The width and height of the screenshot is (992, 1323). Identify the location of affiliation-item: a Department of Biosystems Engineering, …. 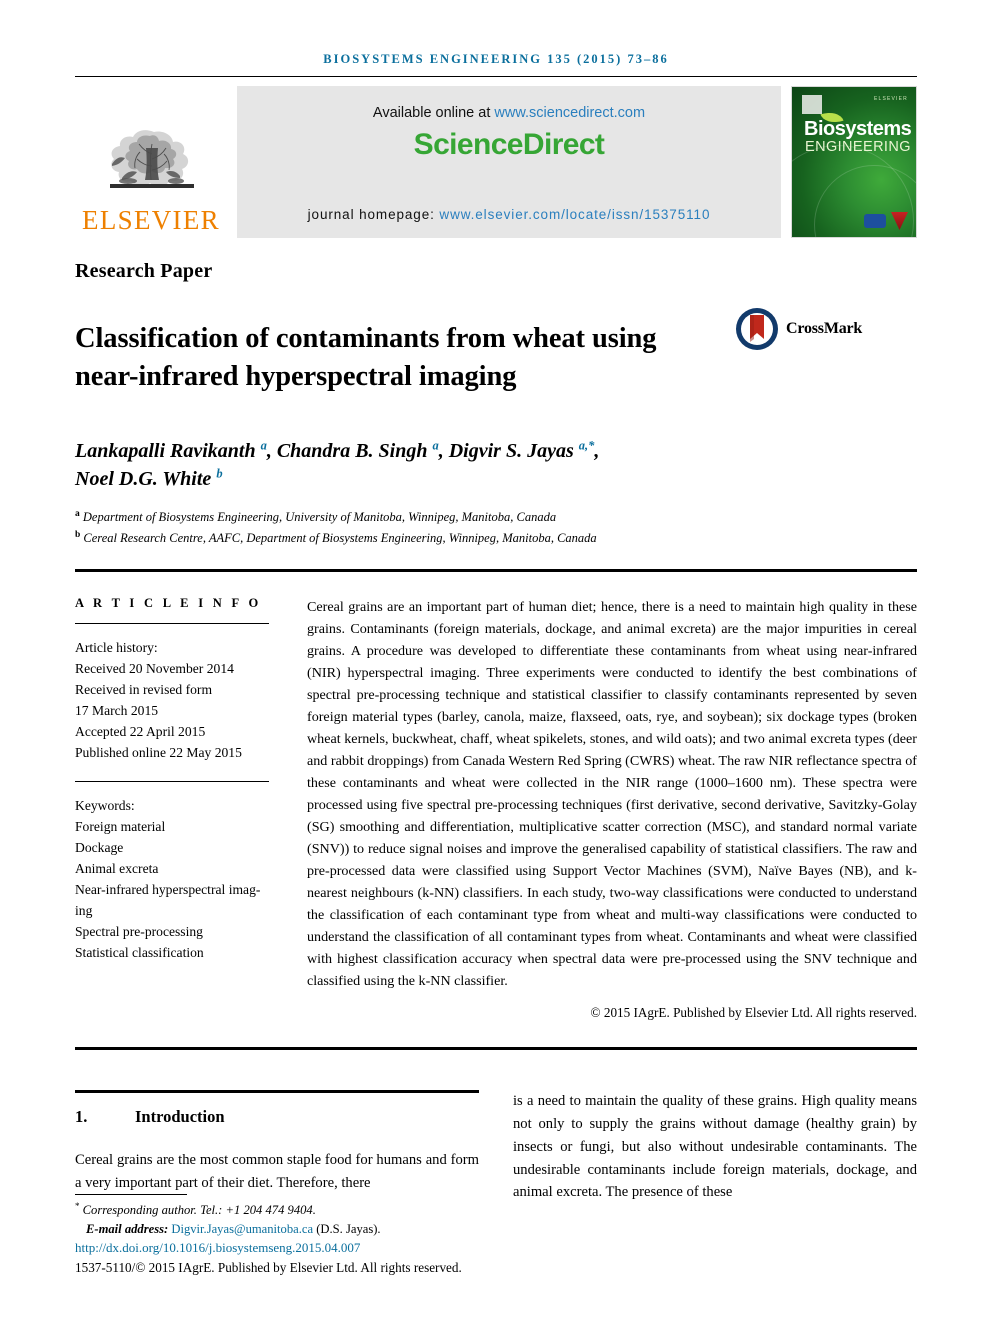
(496, 517).